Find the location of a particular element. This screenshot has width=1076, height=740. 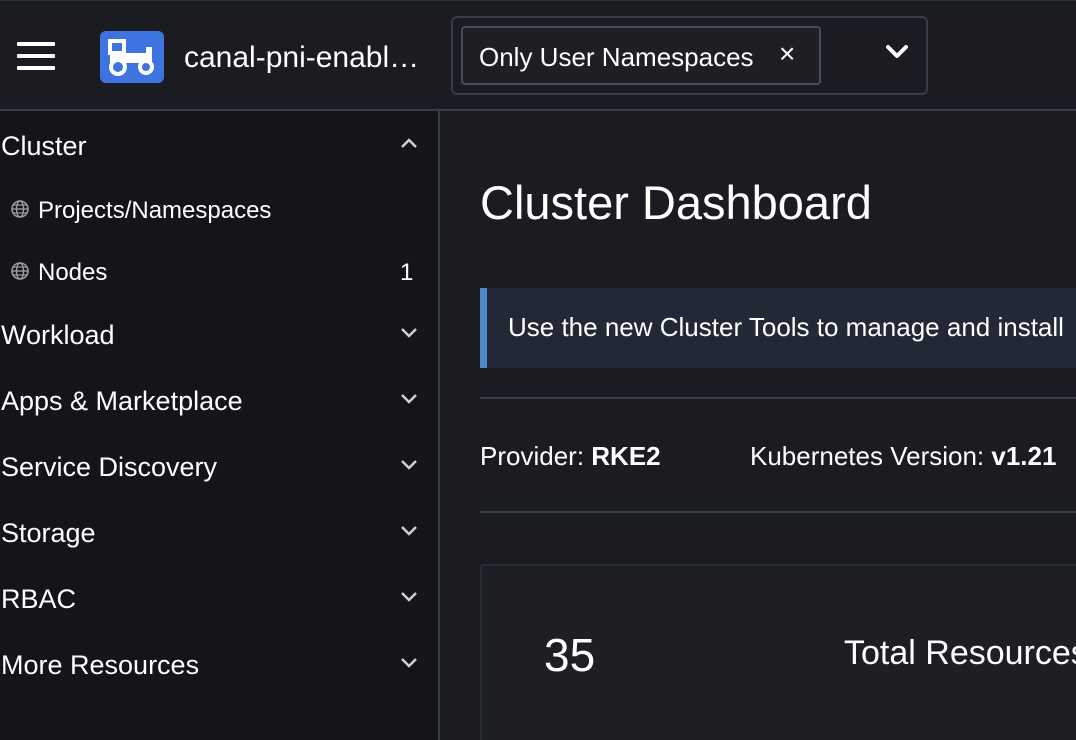

kubernetes-version-label: Kubernetes Version: is located at coordinates (867, 456).